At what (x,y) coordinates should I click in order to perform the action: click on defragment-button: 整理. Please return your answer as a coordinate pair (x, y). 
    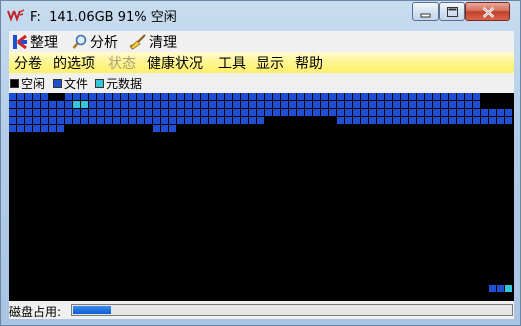
    Looking at the image, I should click on (35, 41).